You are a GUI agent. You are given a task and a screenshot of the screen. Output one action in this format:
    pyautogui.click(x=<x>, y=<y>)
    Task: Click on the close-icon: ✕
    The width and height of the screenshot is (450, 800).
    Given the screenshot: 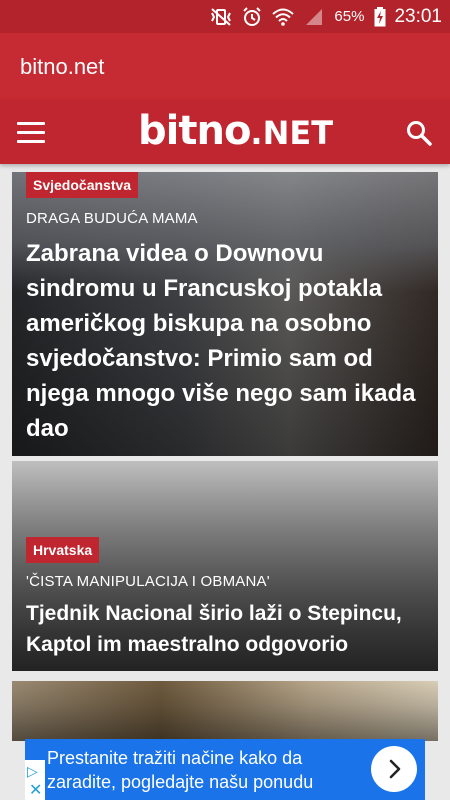 What is the action you would take?
    pyautogui.click(x=35, y=790)
    